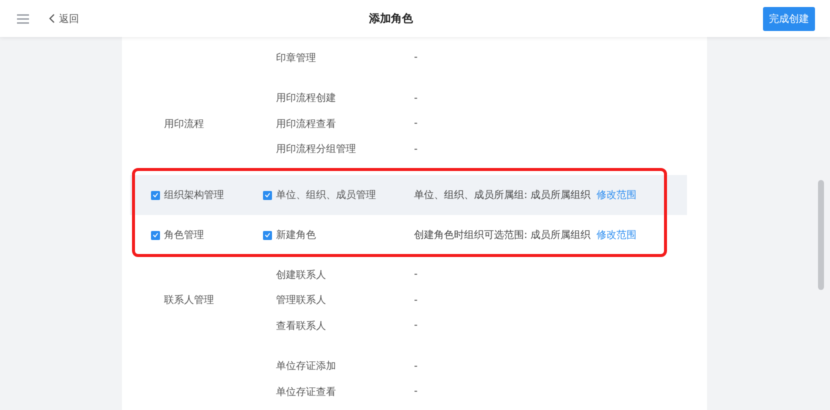  What do you see at coordinates (306, 124) in the screenshot?
I see `permission-name: 用印流程查看` at bounding box center [306, 124].